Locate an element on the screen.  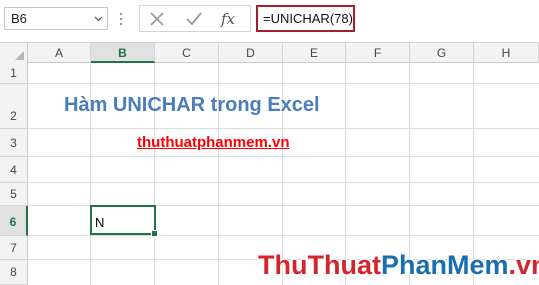
sheet-title-cell: Hàm UNICHAR trong Excel is located at coordinates (192, 105).